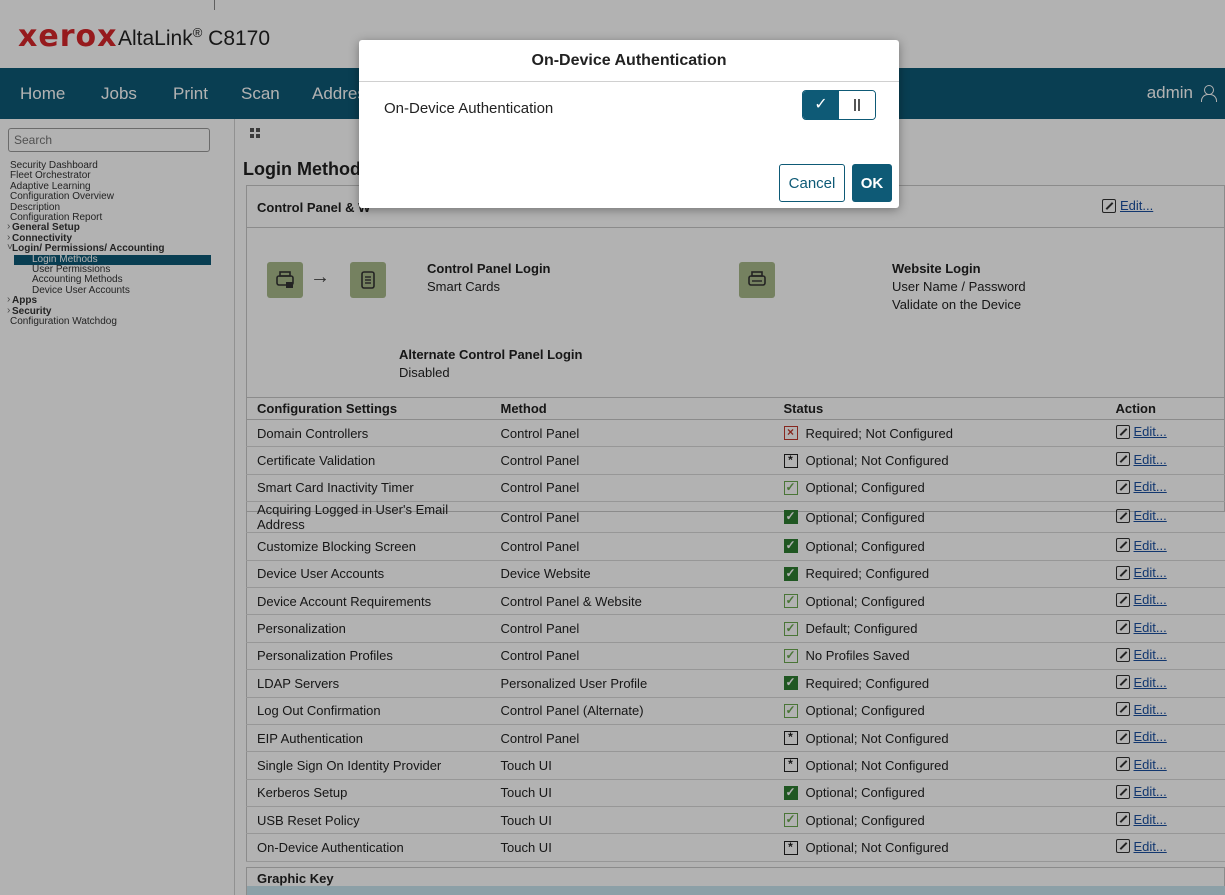 This screenshot has width=1225, height=895. Describe the element at coordinates (821, 105) in the screenshot. I see `toggle-on-check-icon: ✓` at that location.